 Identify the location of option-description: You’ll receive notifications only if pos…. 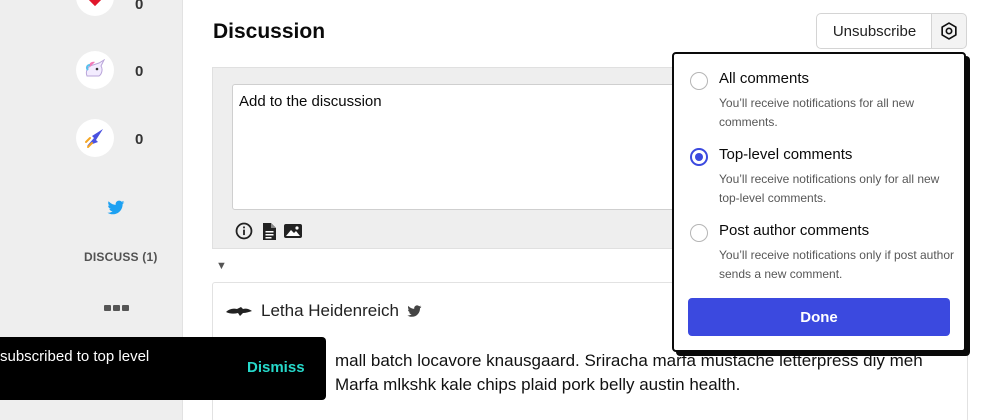
(837, 264).